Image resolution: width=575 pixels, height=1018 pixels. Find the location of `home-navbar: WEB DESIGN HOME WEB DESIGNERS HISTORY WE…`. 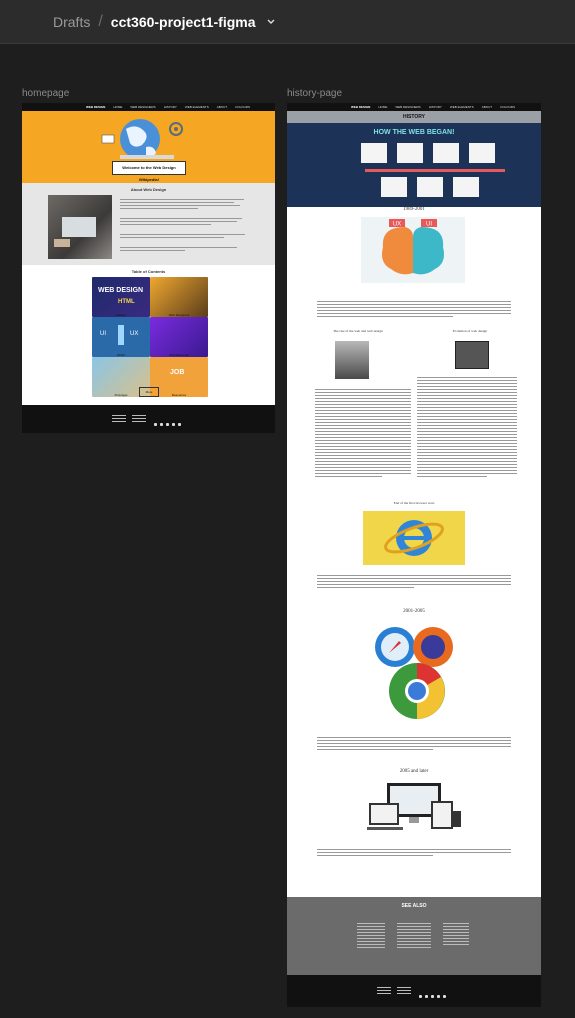

home-navbar: WEB DESIGN HOME WEB DESIGNERS HISTORY WE… is located at coordinates (148, 107).